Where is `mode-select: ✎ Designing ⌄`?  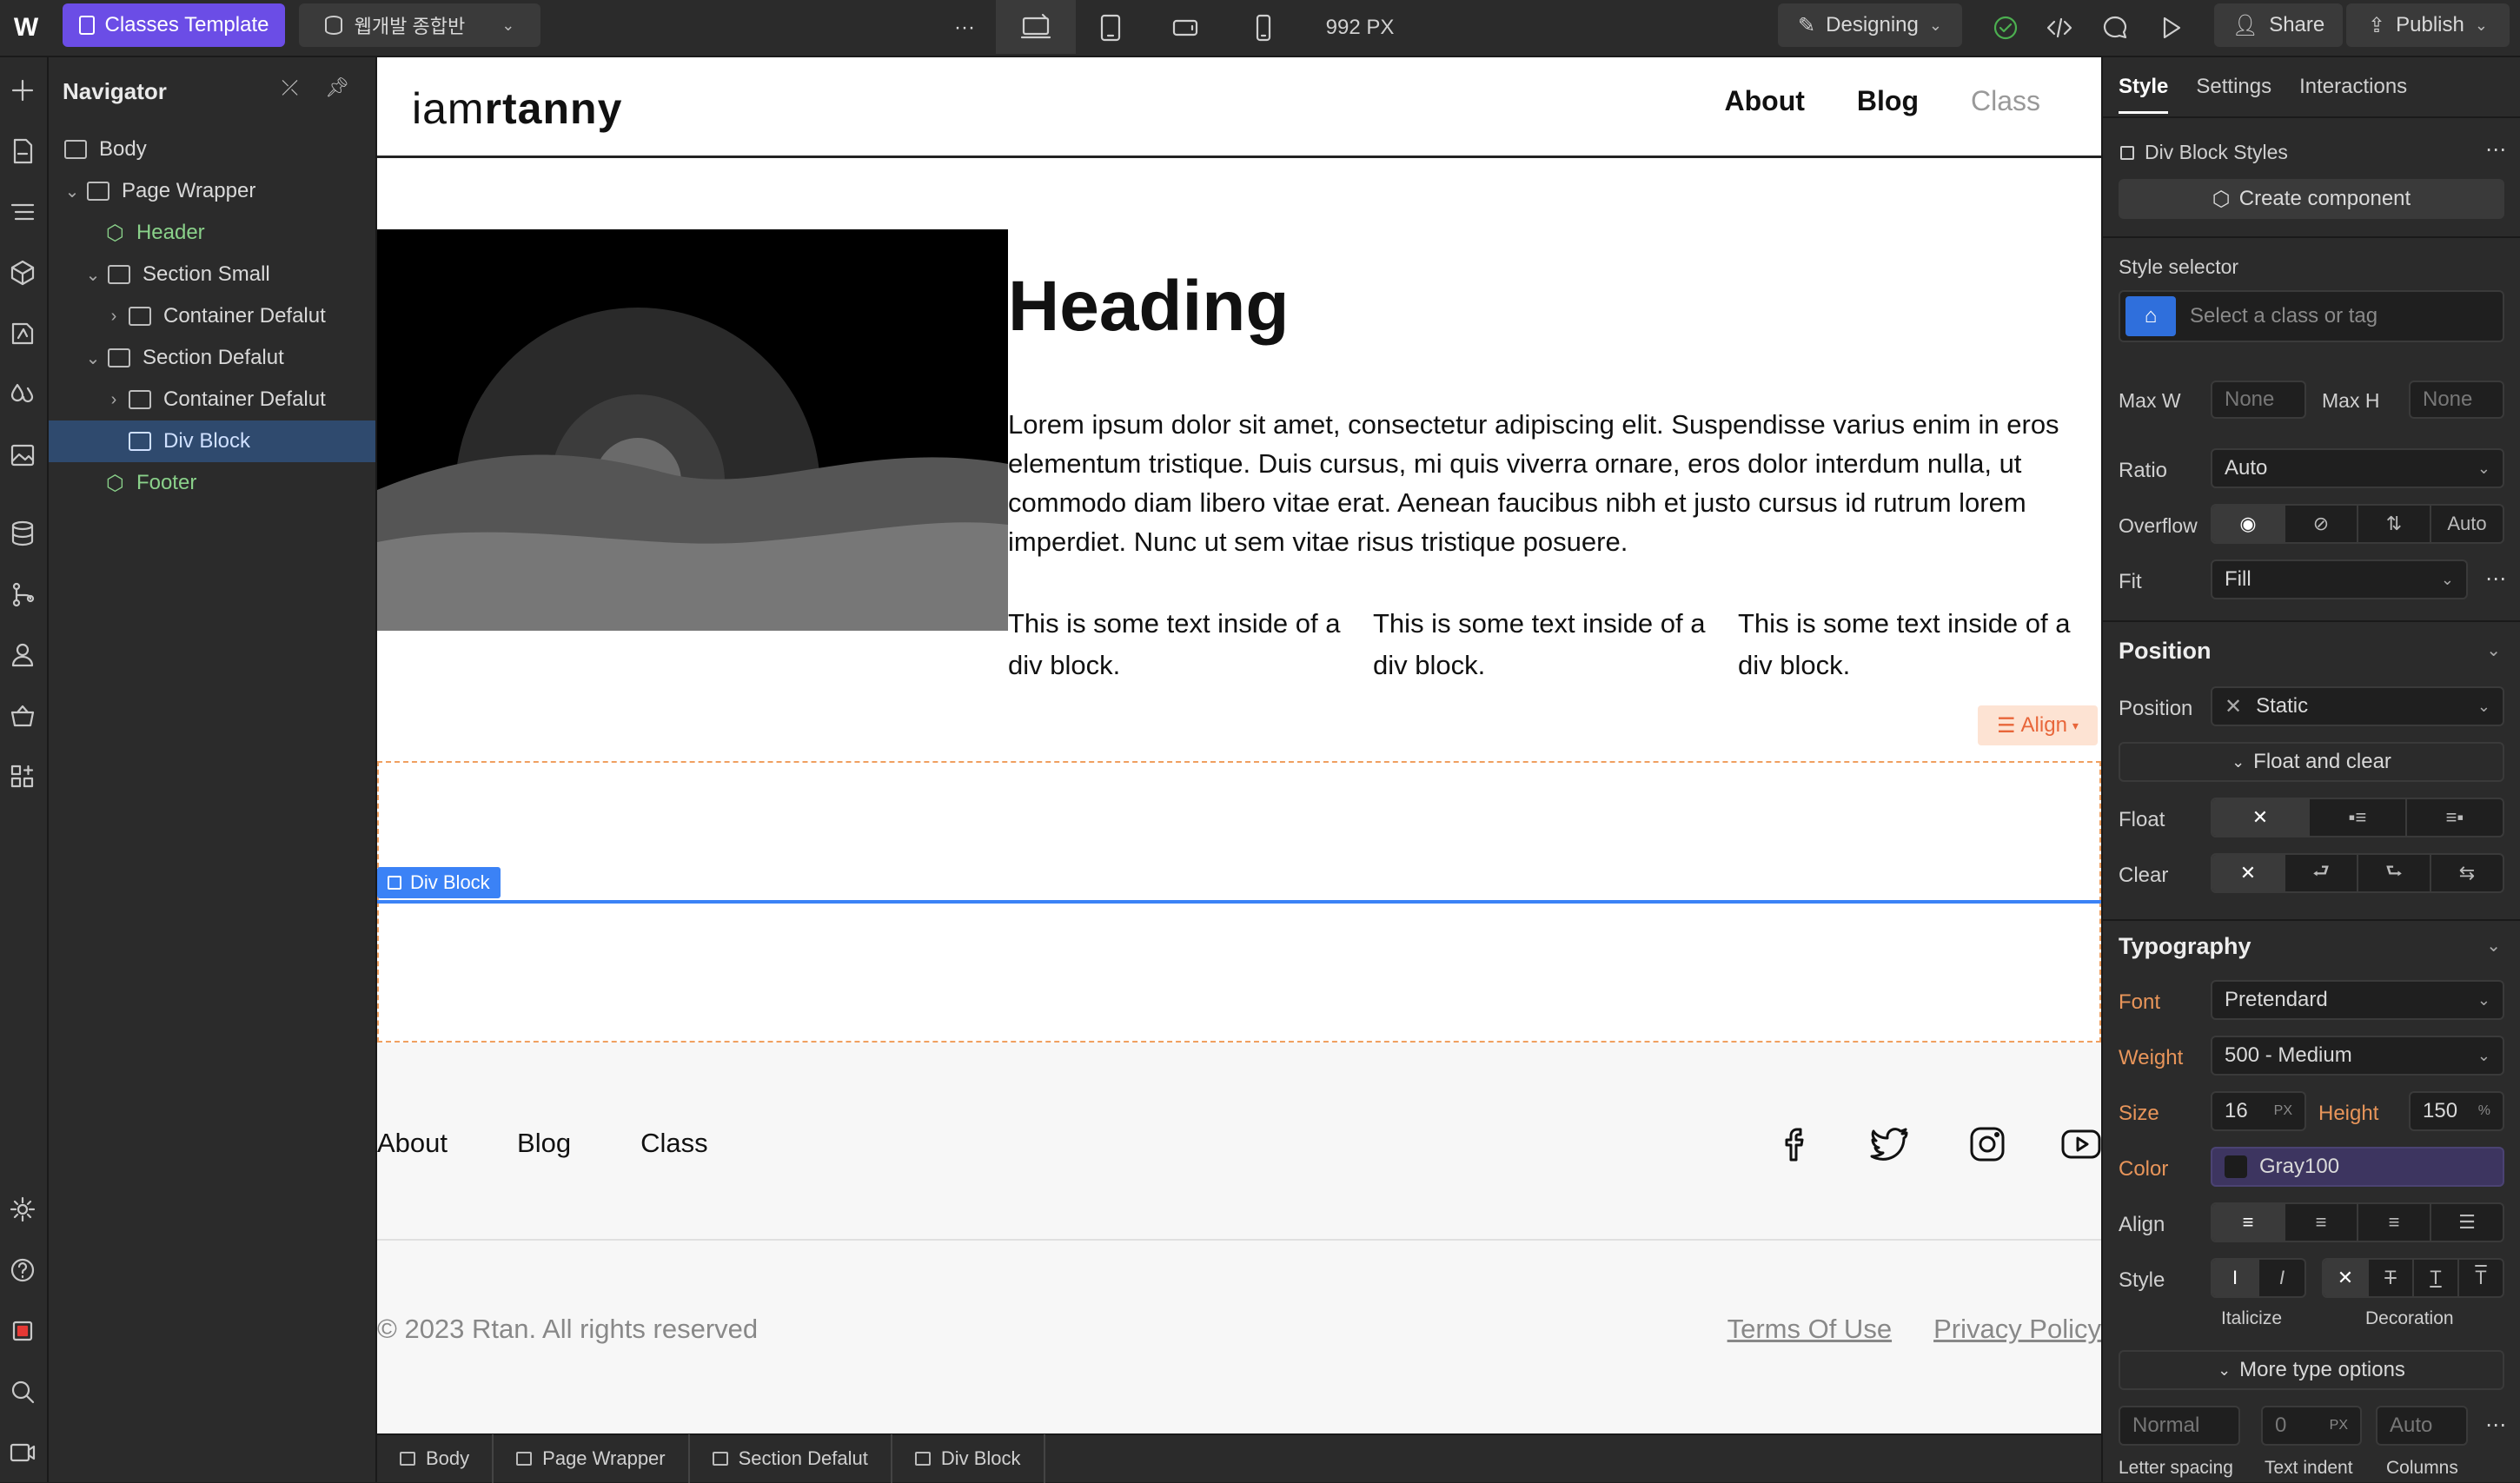 mode-select: ✎ Designing ⌄ is located at coordinates (1870, 25).